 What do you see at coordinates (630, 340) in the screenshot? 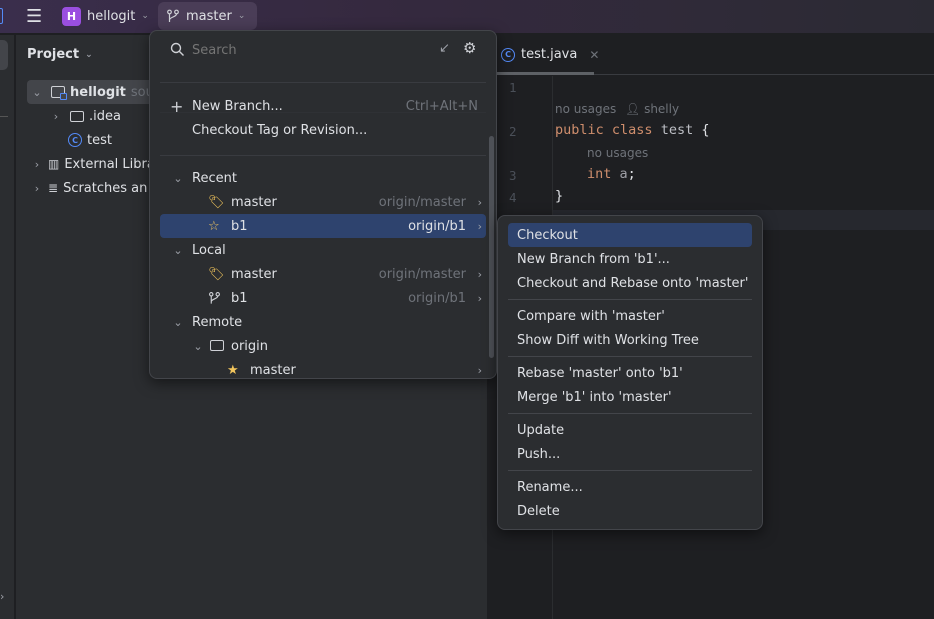
I see `menu-show-diff: Show Diff with Working Tree` at bounding box center [630, 340].